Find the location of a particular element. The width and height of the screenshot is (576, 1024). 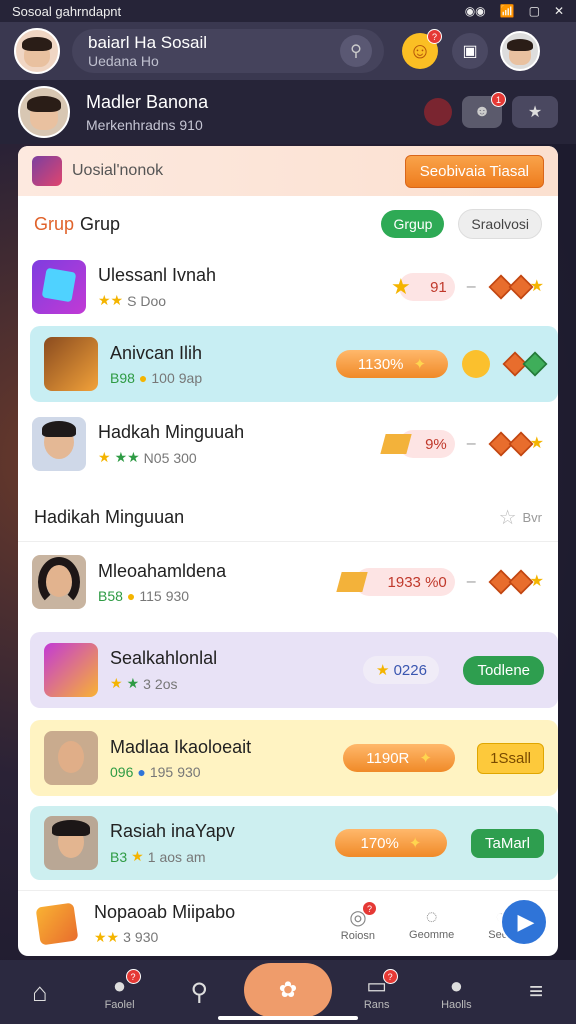

coin-icon is located at coordinates (476, 364).